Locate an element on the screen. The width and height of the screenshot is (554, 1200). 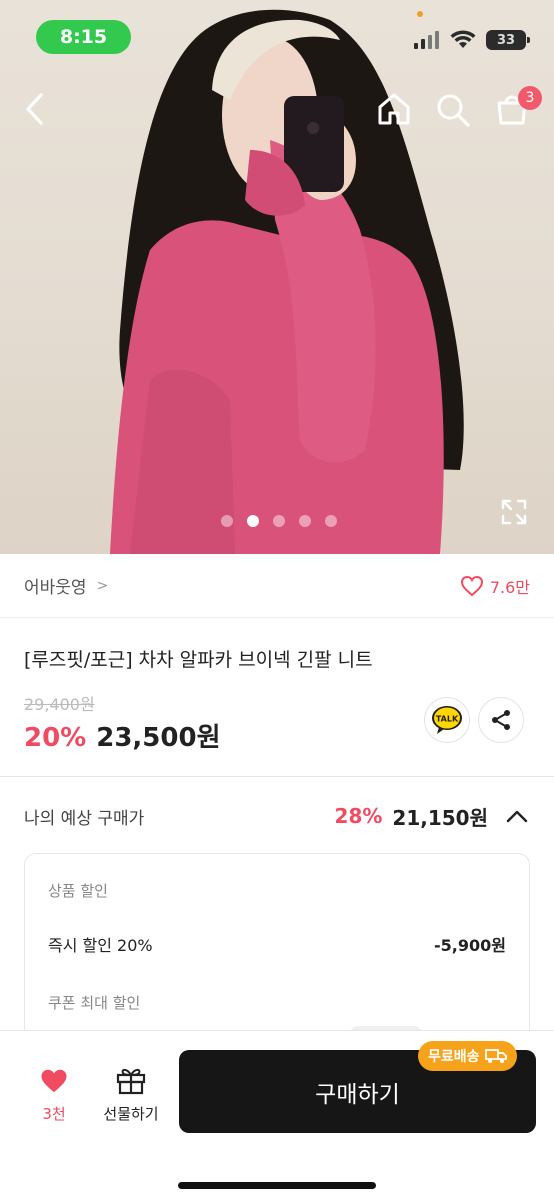
chevron-right-icon: > is located at coordinates (102, 585).